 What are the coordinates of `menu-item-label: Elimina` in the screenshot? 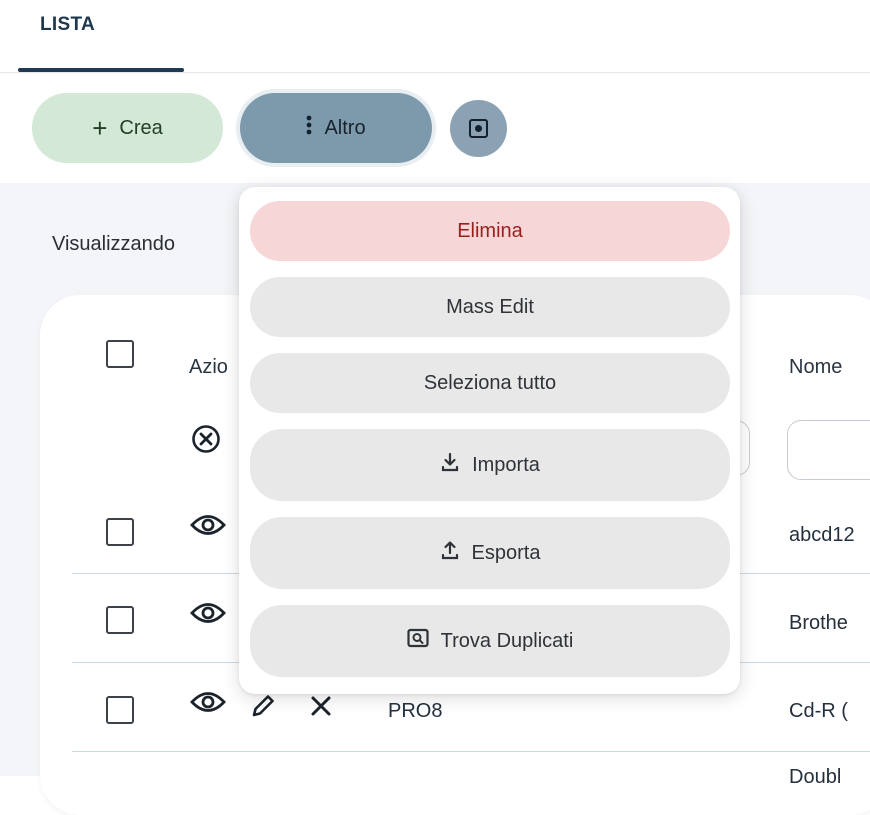 It's located at (490, 230).